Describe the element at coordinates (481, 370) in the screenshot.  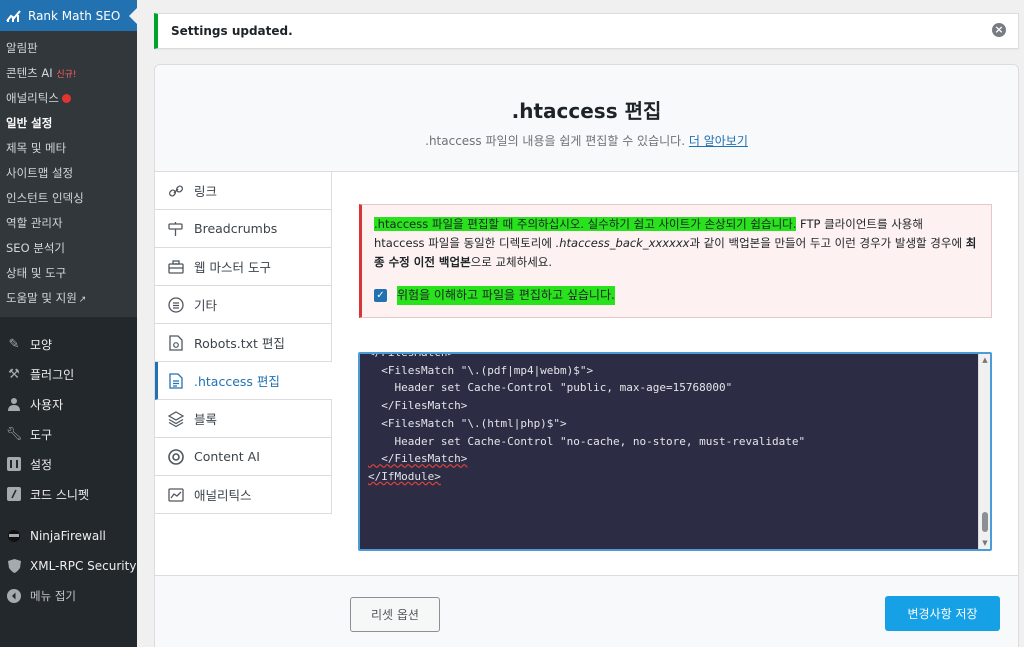
I see `code-line: <FilesMatch "\.(pdf|mp4|webm)$">` at that location.